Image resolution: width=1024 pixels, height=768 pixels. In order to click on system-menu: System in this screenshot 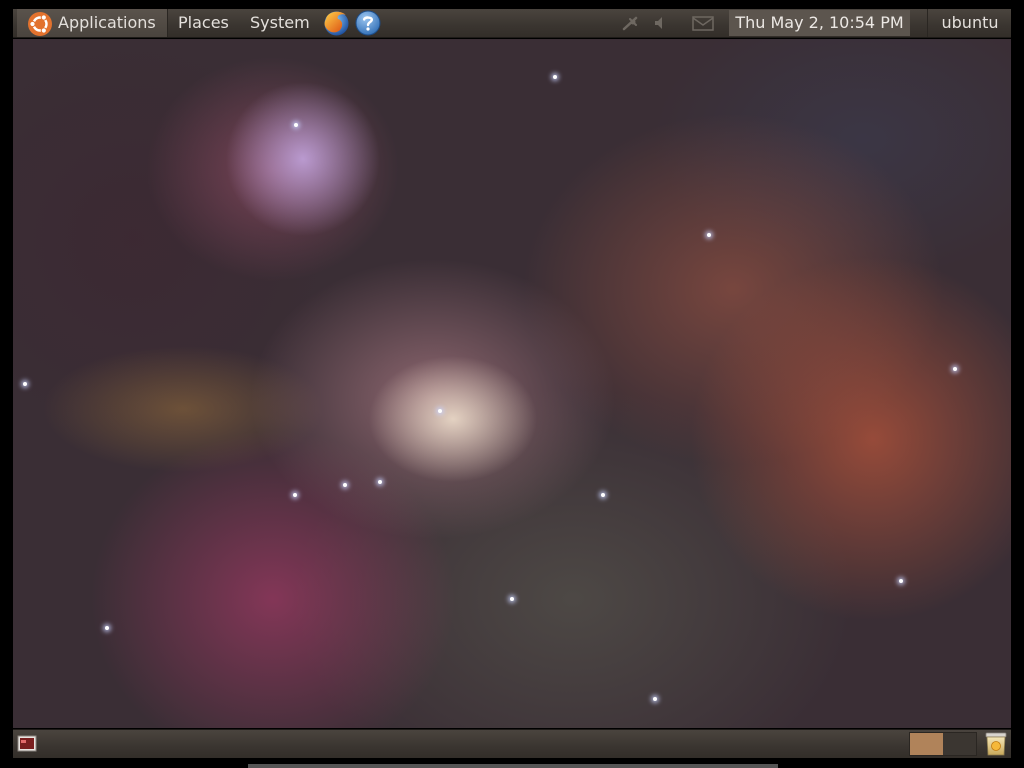, I will do `click(280, 23)`.